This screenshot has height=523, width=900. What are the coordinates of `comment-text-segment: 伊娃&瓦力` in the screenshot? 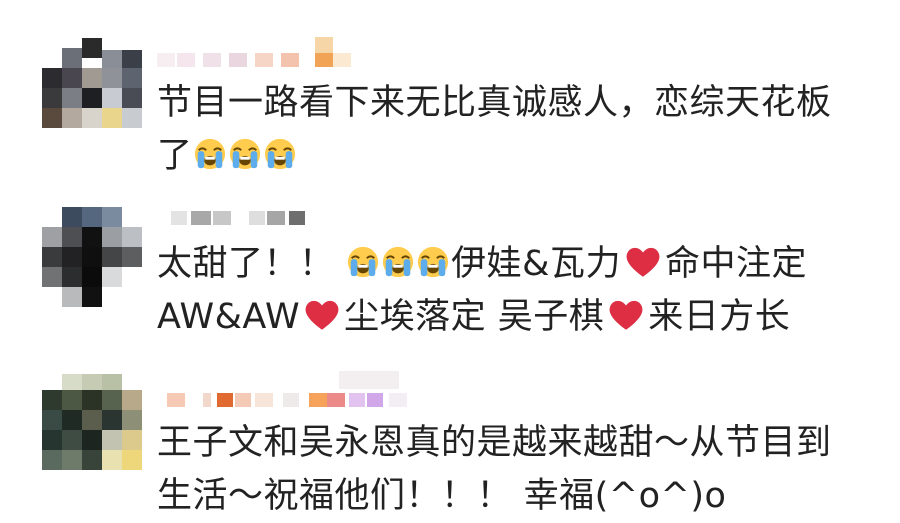 It's located at (536, 264).